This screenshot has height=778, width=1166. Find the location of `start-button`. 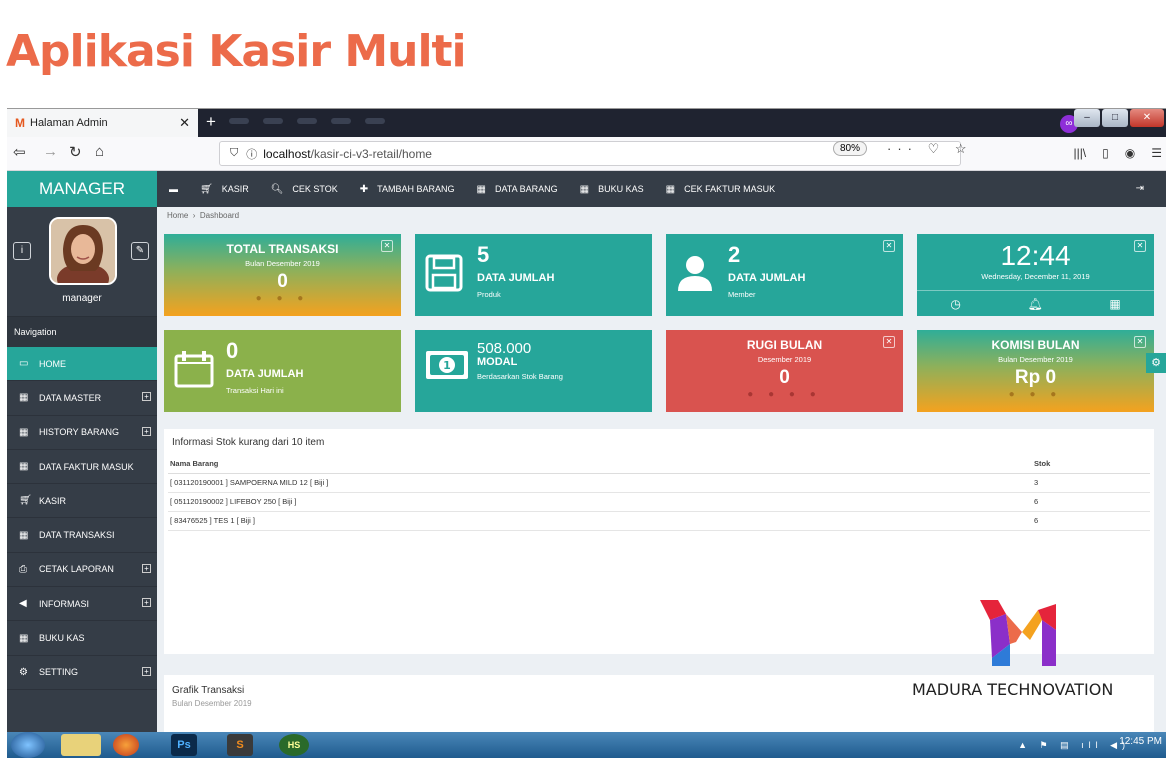

start-button is located at coordinates (28, 745).